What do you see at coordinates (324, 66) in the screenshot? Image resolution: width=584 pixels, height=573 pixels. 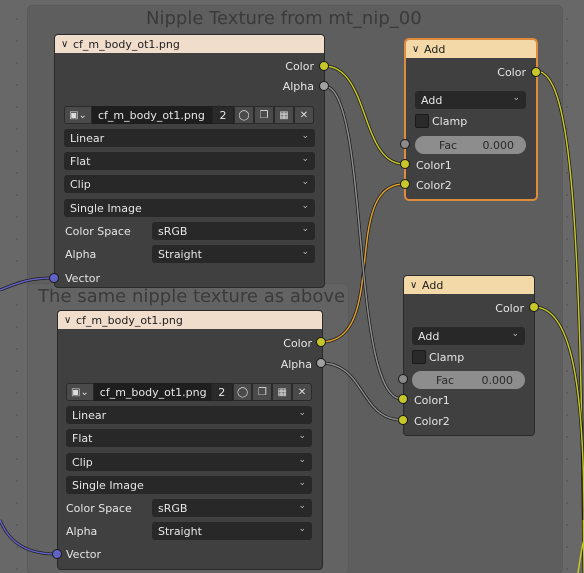 I see `image1-color-output-socket` at bounding box center [324, 66].